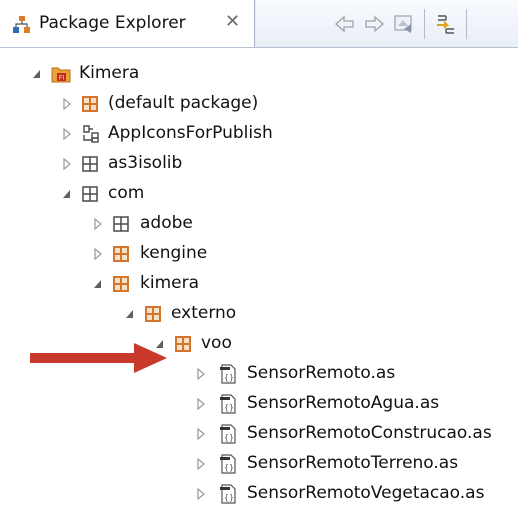  Describe the element at coordinates (321, 373) in the screenshot. I see `tree-item-label: SensorRemoto.as` at that location.